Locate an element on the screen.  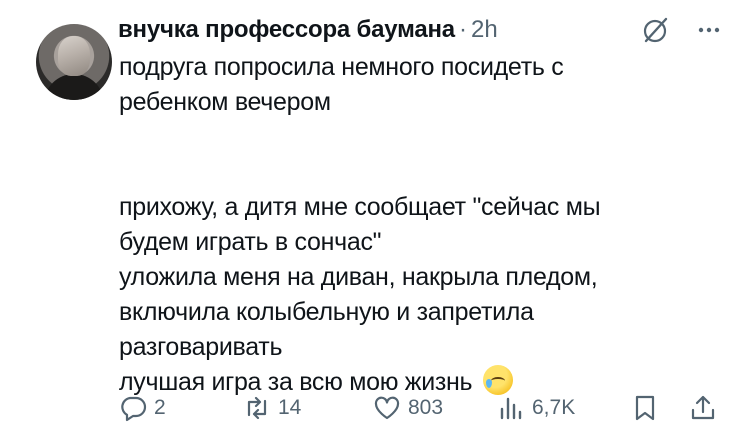
views-icon is located at coordinates (511, 408).